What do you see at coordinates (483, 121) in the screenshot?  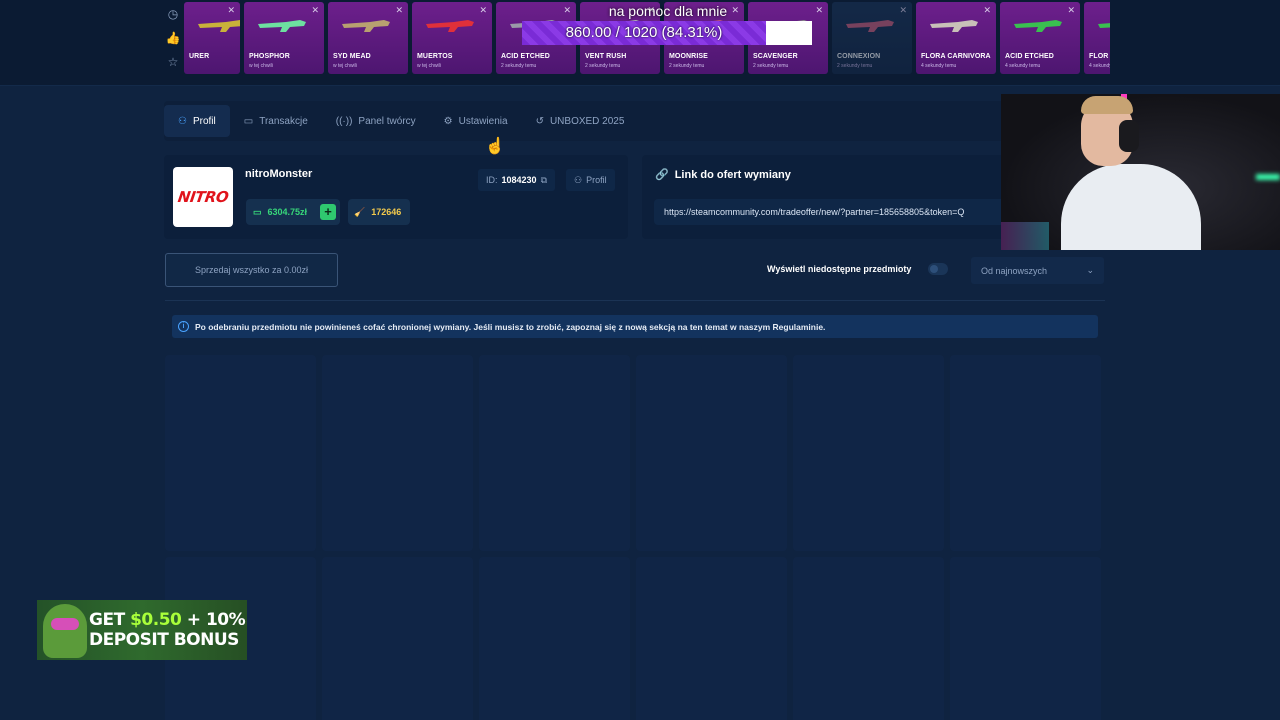 I see `tab-label: Ustawienia` at bounding box center [483, 121].